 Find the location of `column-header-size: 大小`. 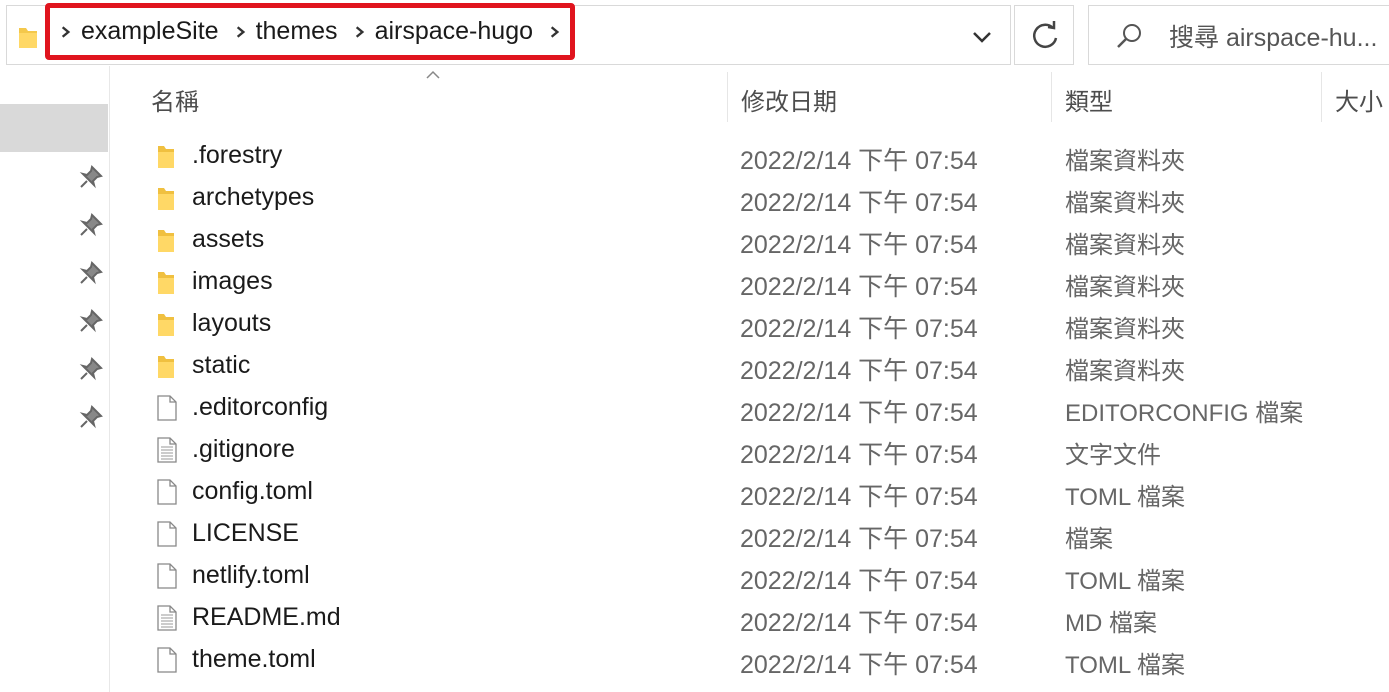

column-header-size: 大小 is located at coordinates (1359, 99).